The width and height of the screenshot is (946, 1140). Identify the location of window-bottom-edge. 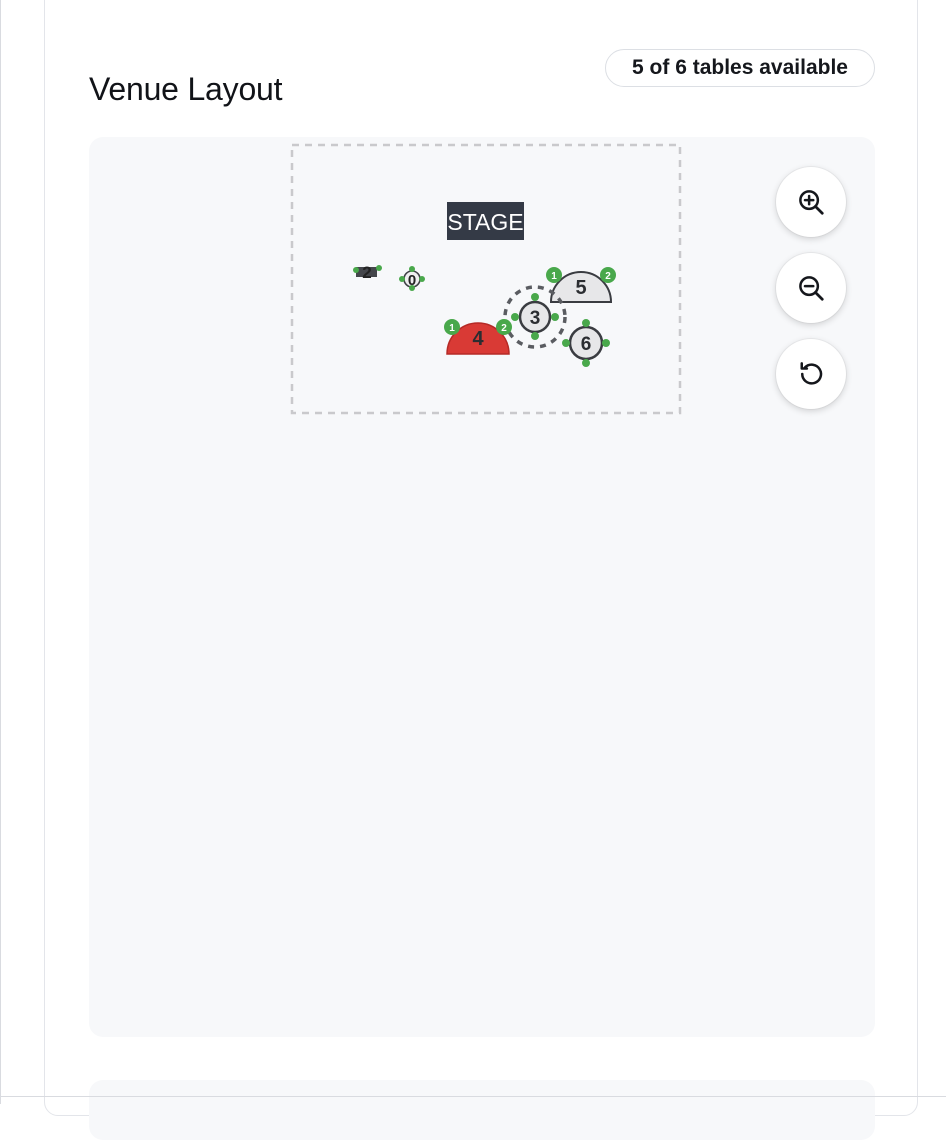
(473, 1096).